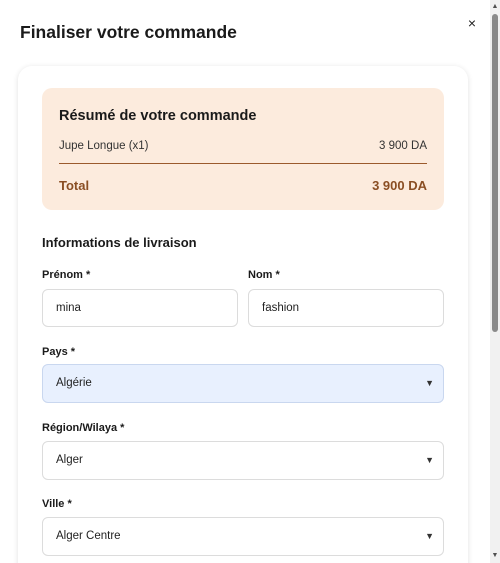 This screenshot has height=563, width=500. Describe the element at coordinates (495, 7) in the screenshot. I see `scroll-up-arrow-icon: ▲` at that location.